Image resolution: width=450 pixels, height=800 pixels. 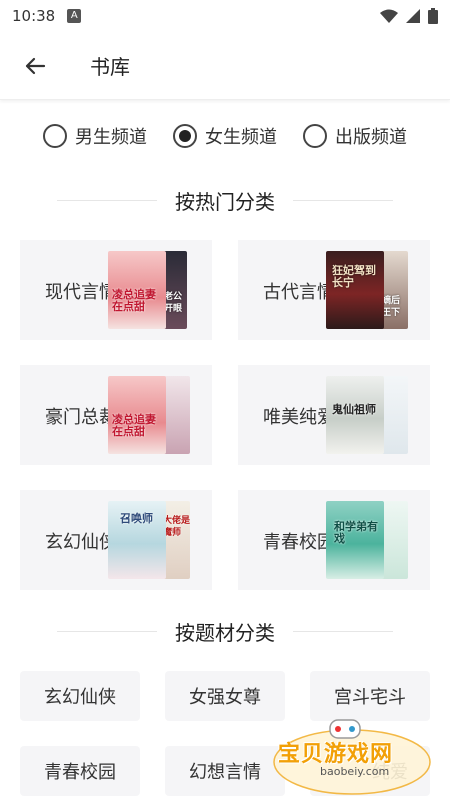 I want to click on category-card-pure-love: 唯美纯爱 鬼仙祖师, so click(x=334, y=415).